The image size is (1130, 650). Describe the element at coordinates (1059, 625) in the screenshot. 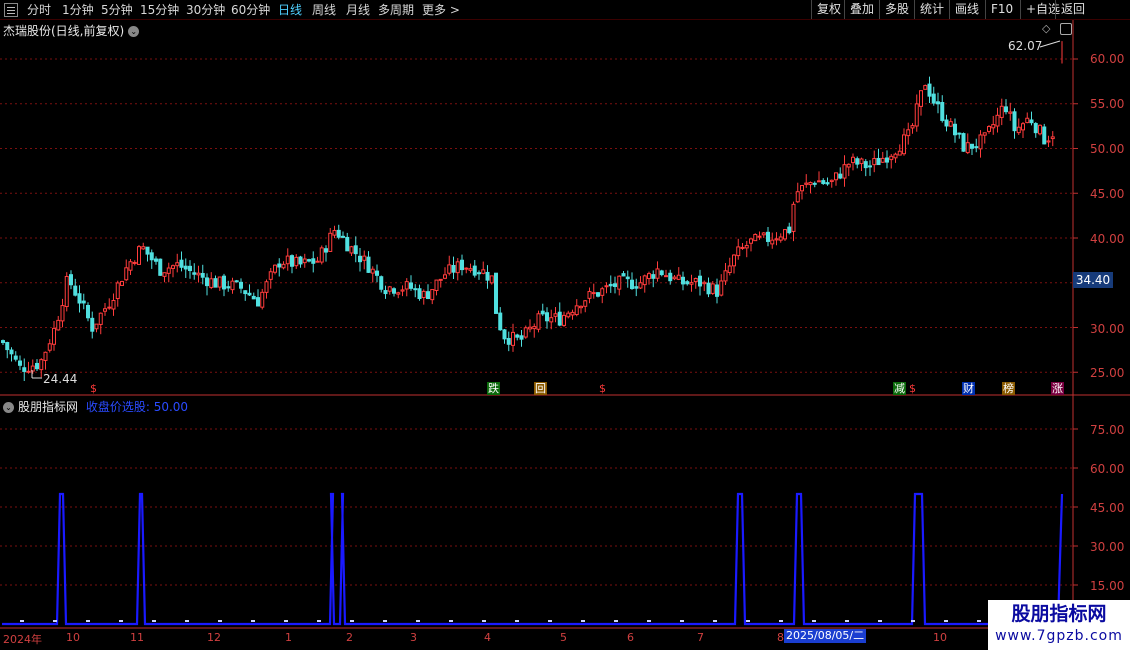

I see `watermark-logo: 股朋指标网 www.7gpzb.com` at that location.